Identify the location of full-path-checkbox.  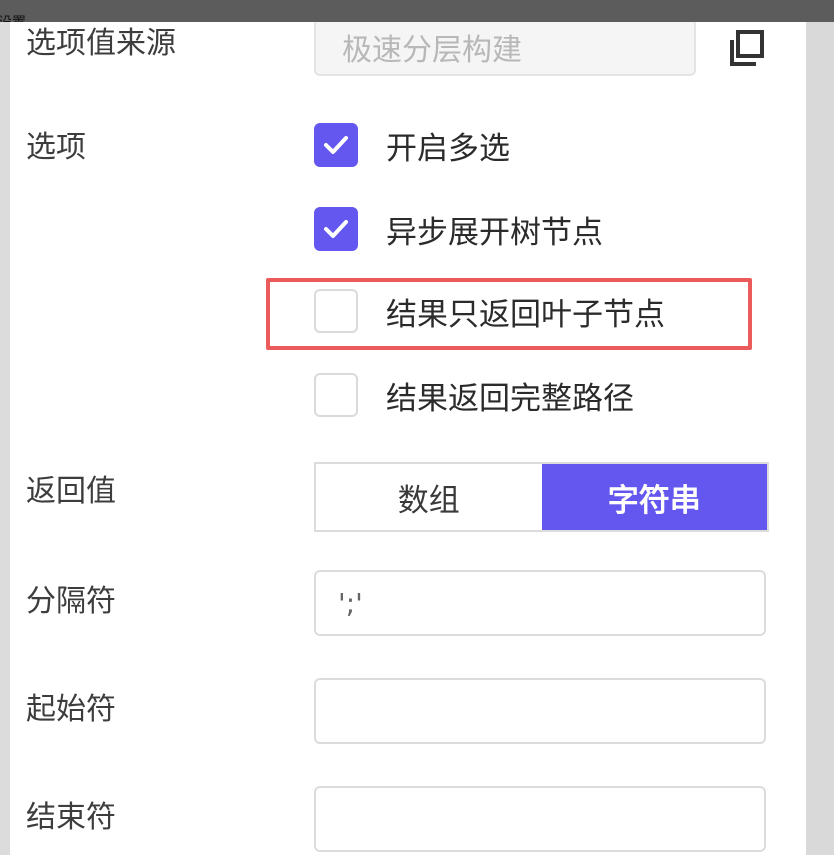
(336, 395).